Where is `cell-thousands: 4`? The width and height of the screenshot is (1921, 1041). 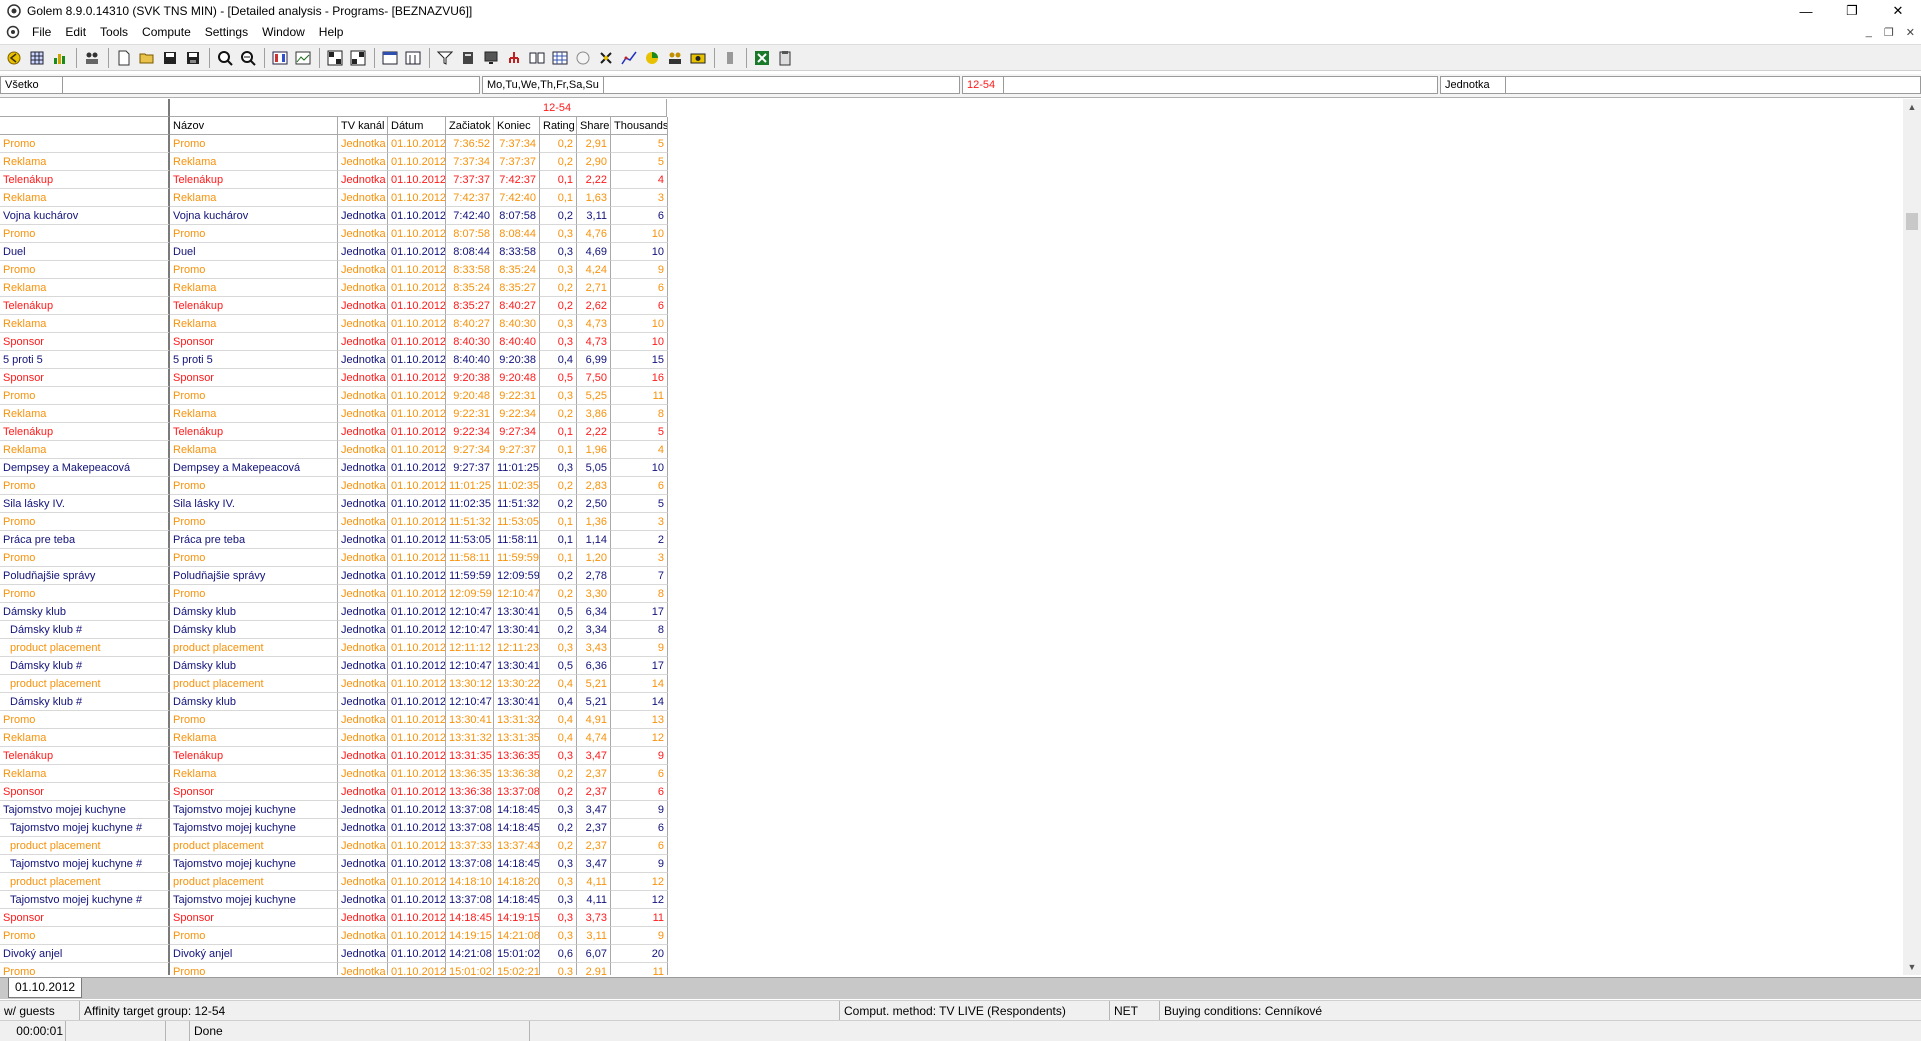 cell-thousands: 4 is located at coordinates (639, 450).